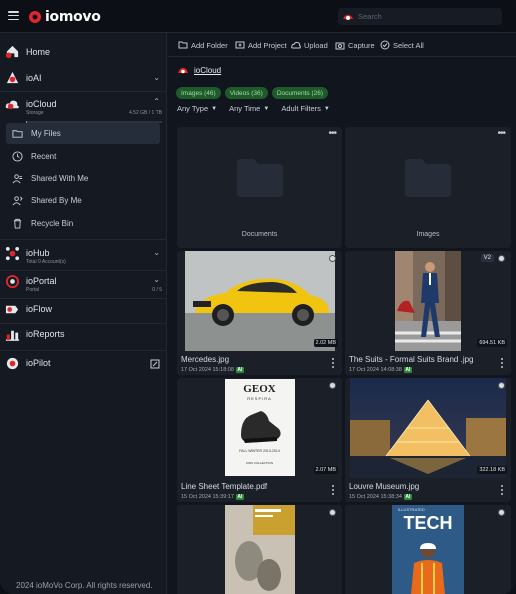 The width and height of the screenshot is (516, 594). I want to click on sidebar-item-ioportal: ioPortal ⌄ Portal 0 / 5, so click(83, 285).